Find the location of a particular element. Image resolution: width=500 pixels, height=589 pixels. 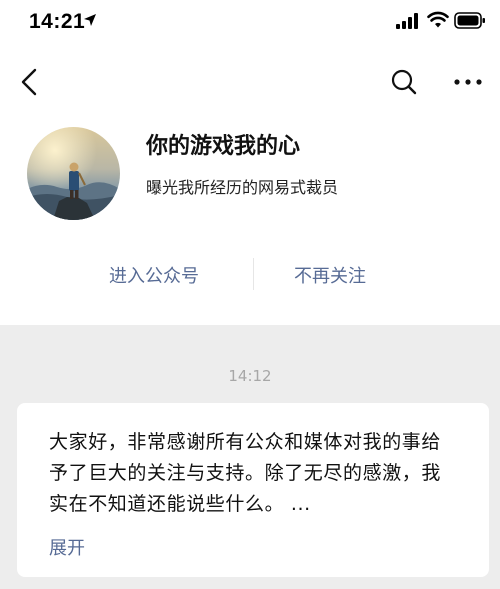

account-avatar is located at coordinates (73, 173).